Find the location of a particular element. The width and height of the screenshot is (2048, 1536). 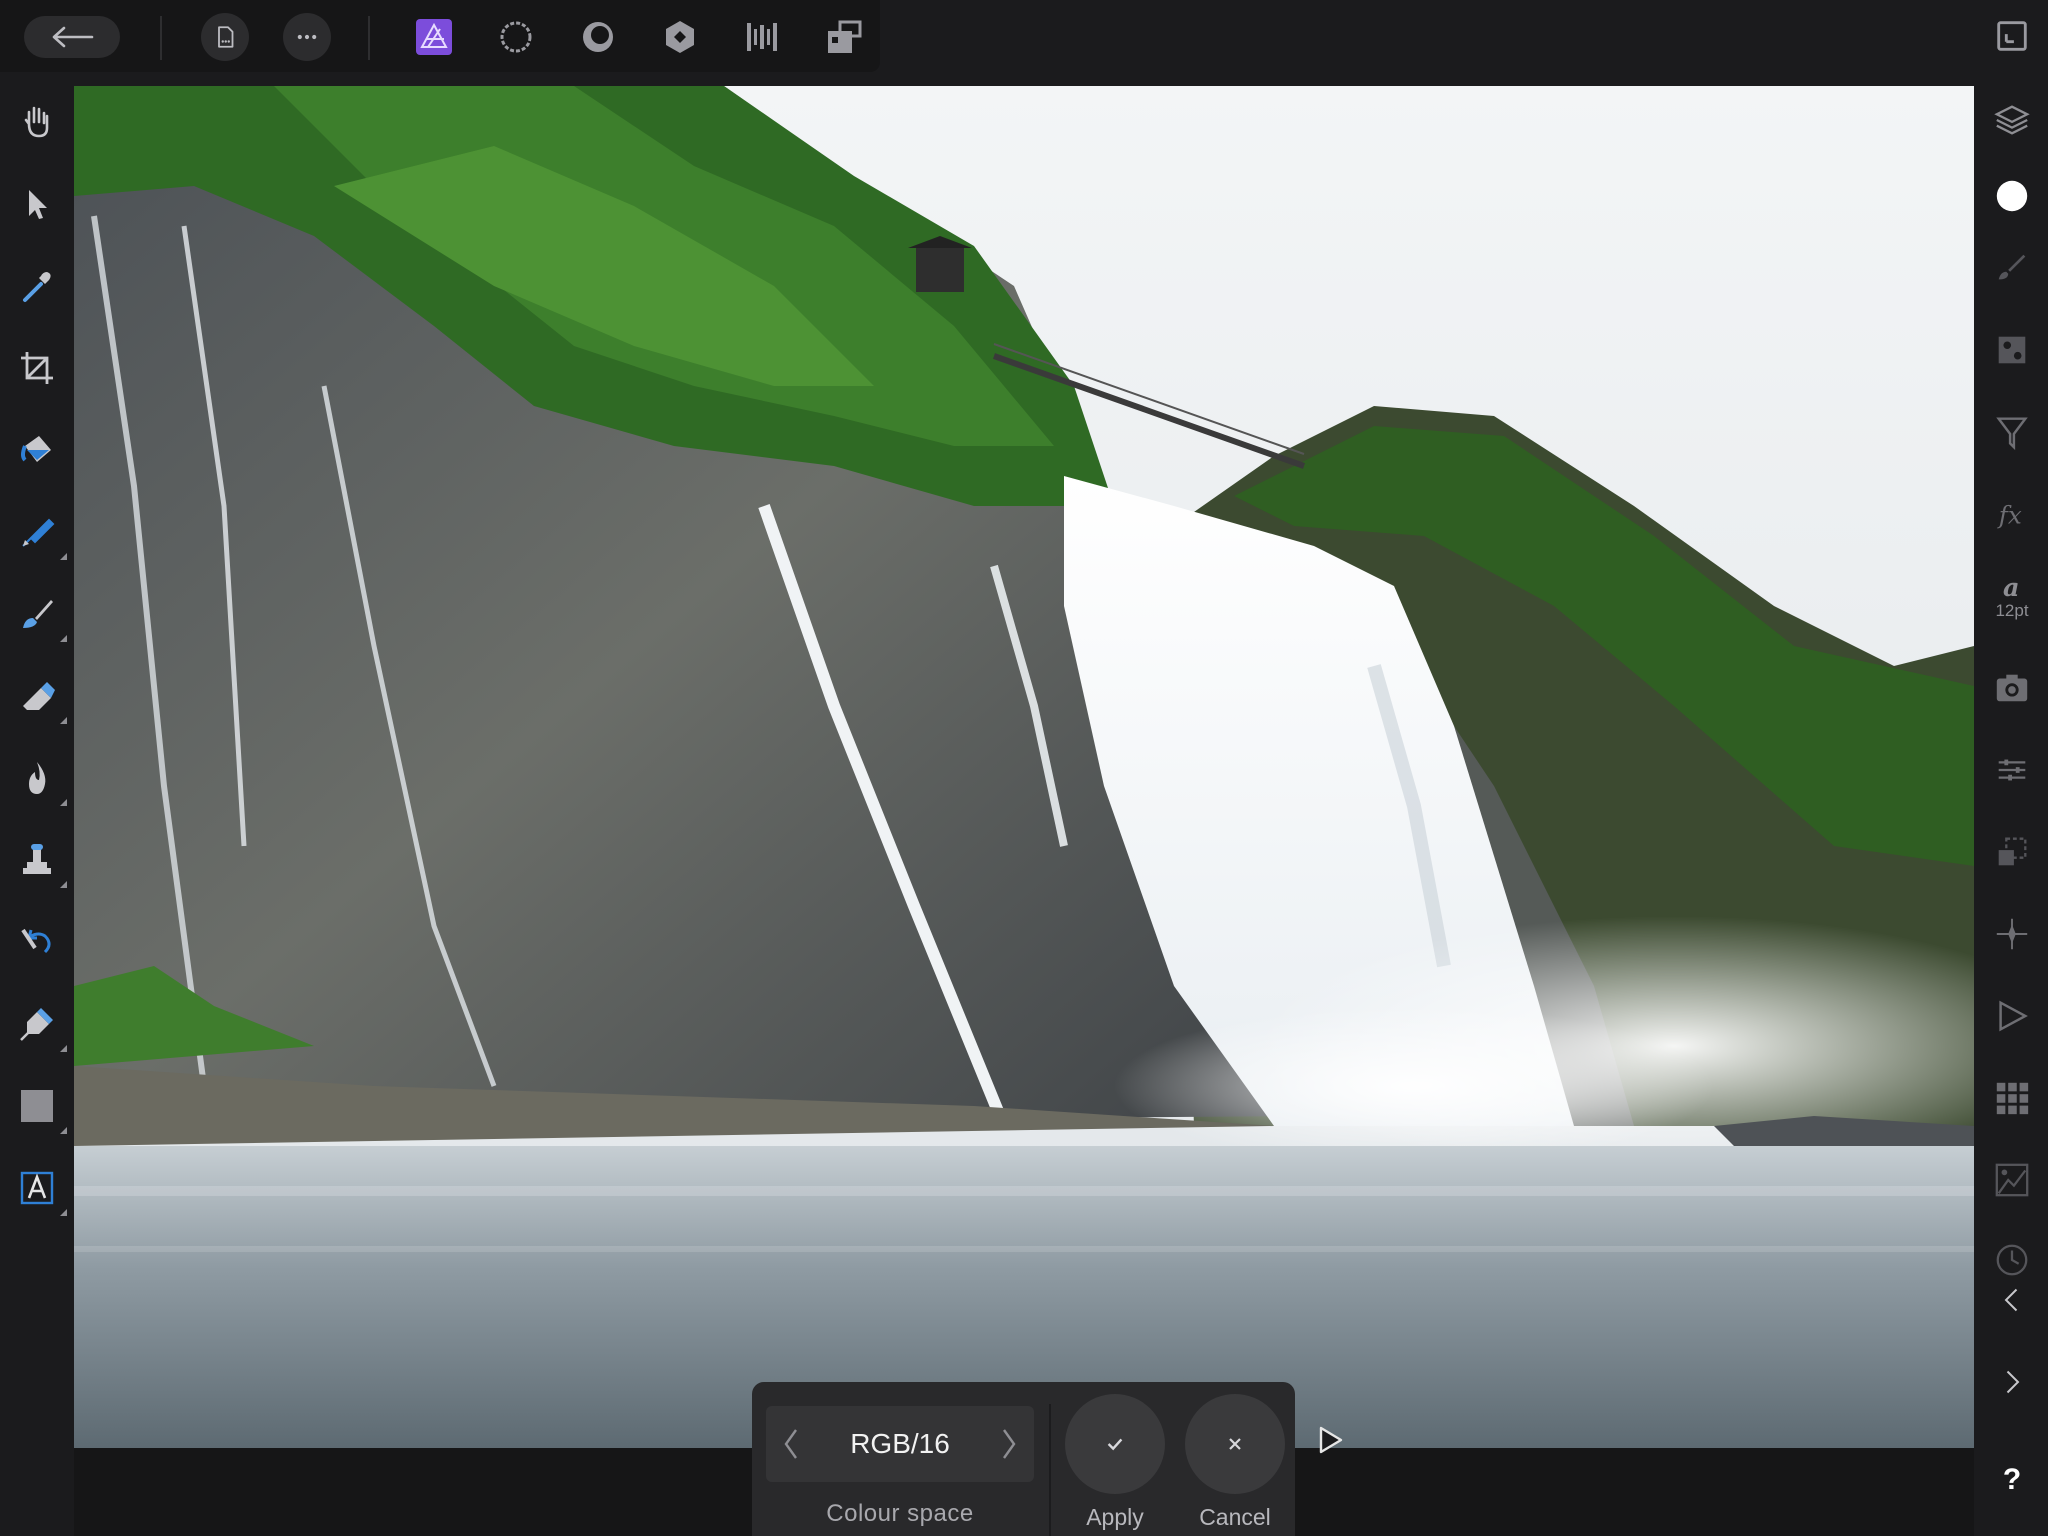

color-button is located at coordinates (2012, 196).